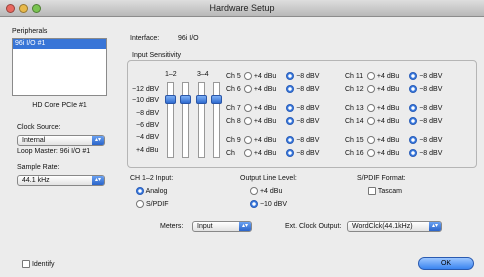  Describe the element at coordinates (382, 226) in the screenshot. I see `ext-clock-value: WordClck(44.1kHz)` at that location.